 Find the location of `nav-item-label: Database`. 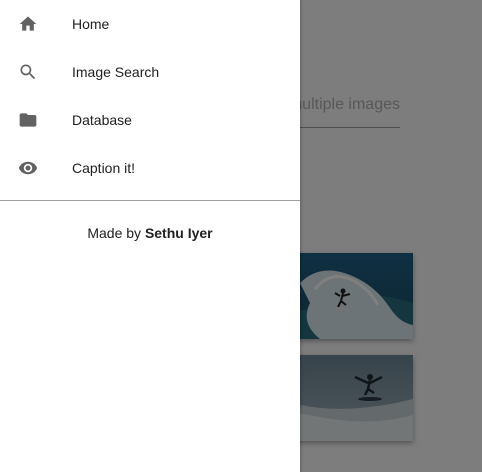

nav-item-label: Database is located at coordinates (102, 120).